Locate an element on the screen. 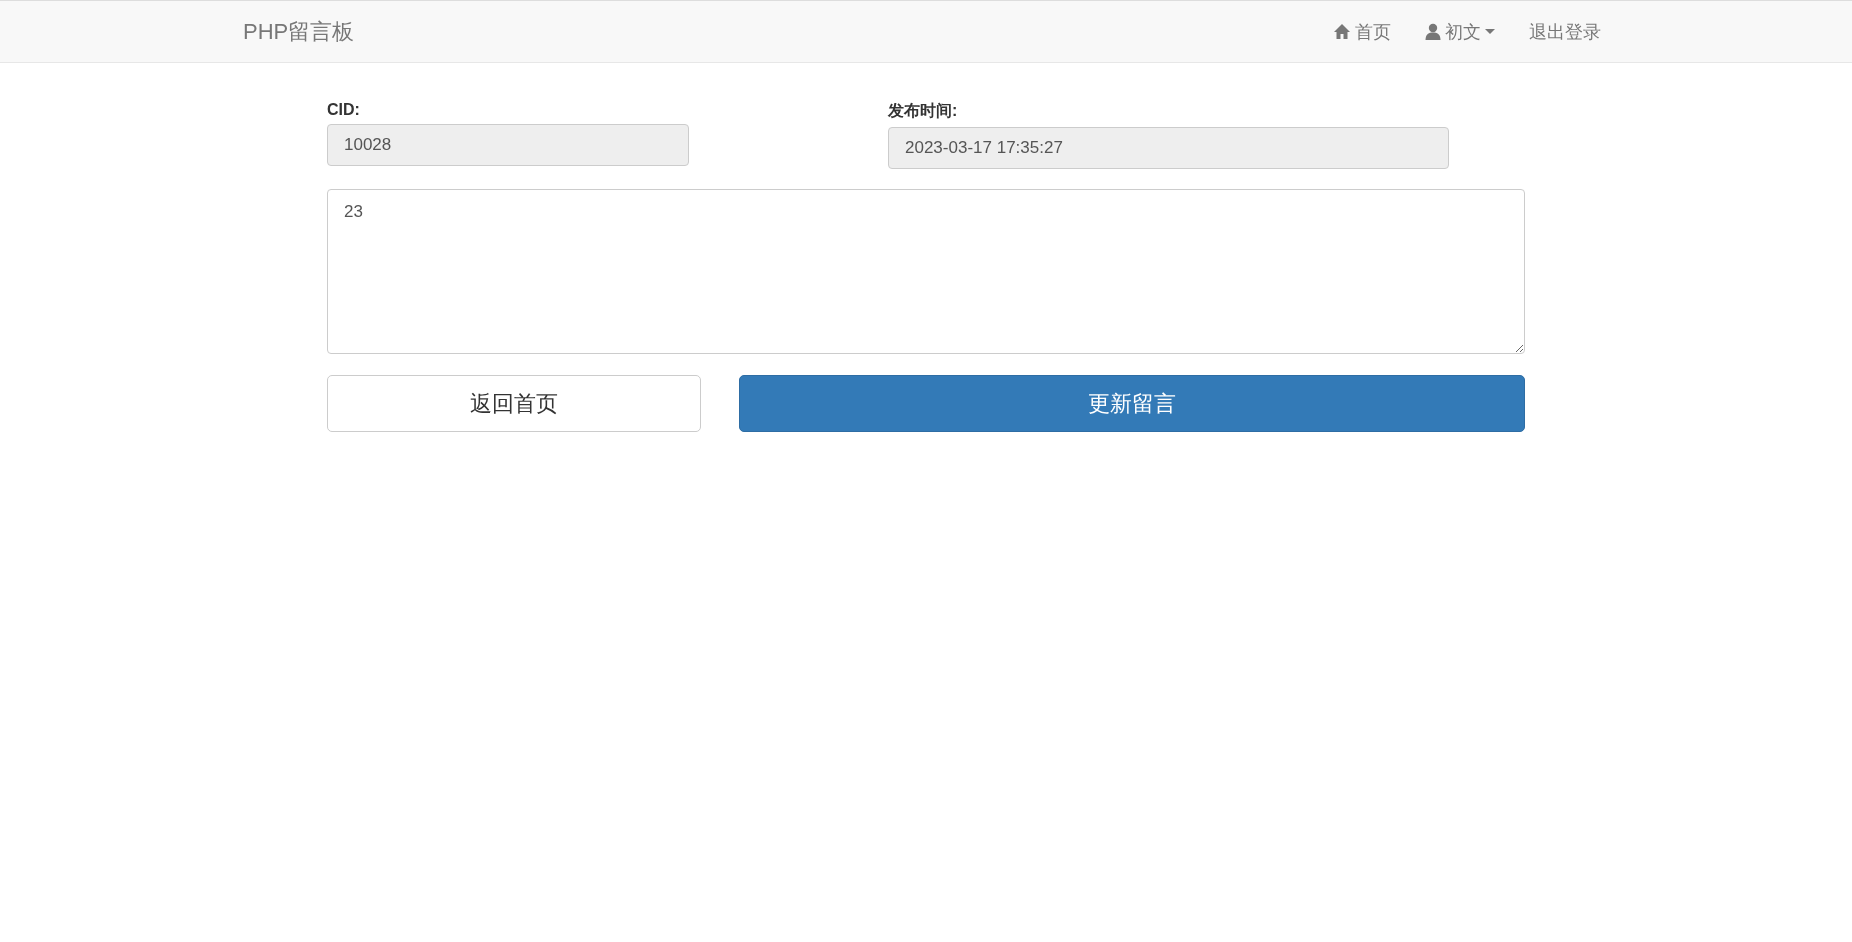 Image resolution: width=1852 pixels, height=942 pixels. back-button: 返回首页 is located at coordinates (514, 403).